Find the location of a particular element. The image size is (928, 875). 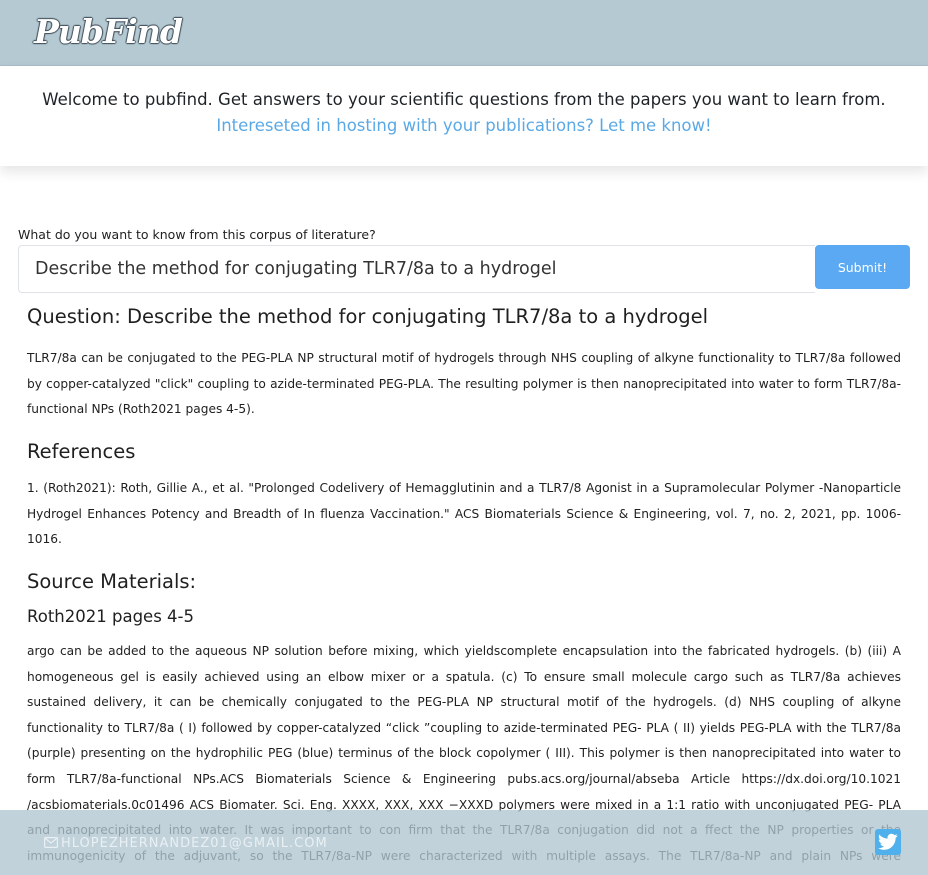

submit-button: Submit! is located at coordinates (862, 267).